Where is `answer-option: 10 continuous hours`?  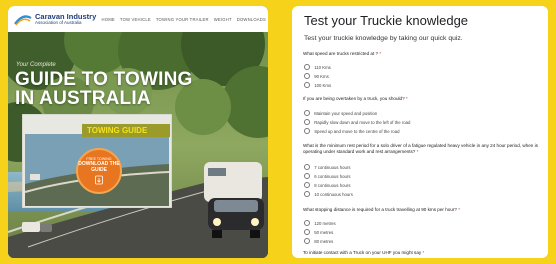 answer-option: 10 continuous hours is located at coordinates (328, 194).